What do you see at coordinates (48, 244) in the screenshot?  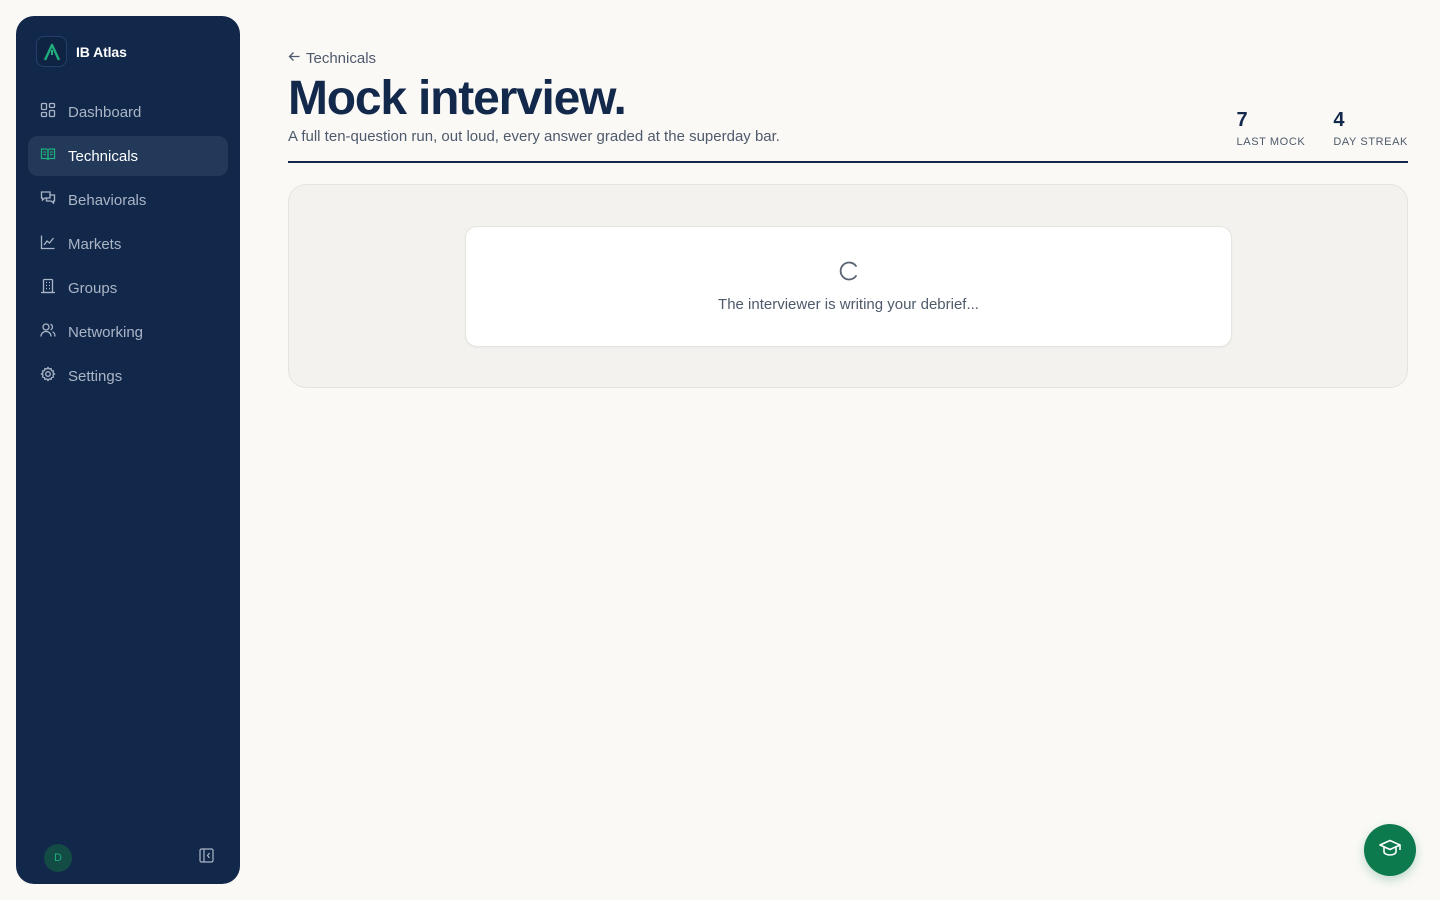 I see `chart-icon` at bounding box center [48, 244].